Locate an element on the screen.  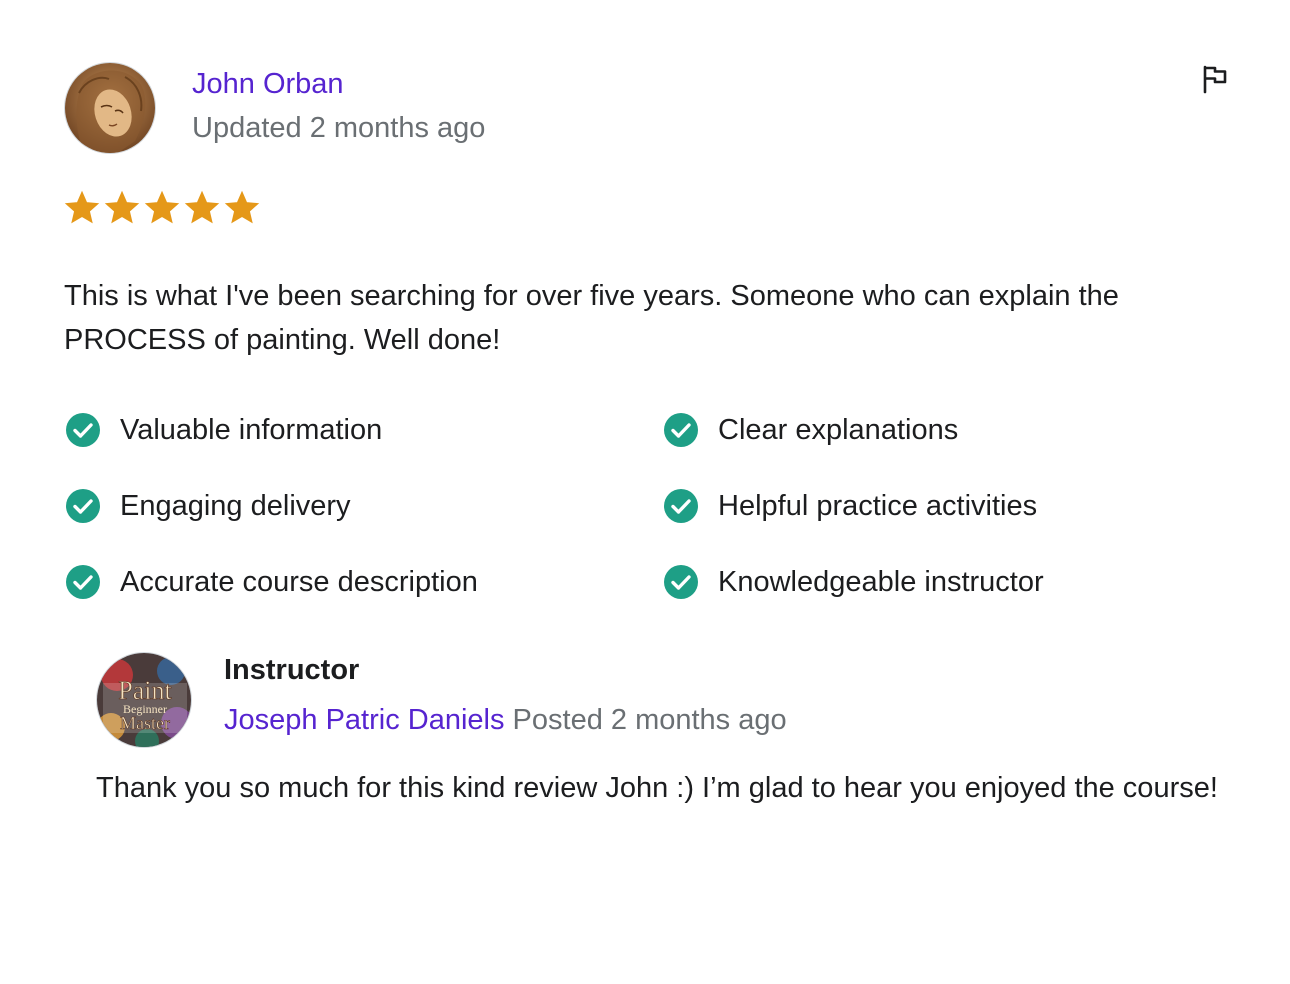
instructor-logo-image: Paint Beginner Master is located at coordinates (144, 700).